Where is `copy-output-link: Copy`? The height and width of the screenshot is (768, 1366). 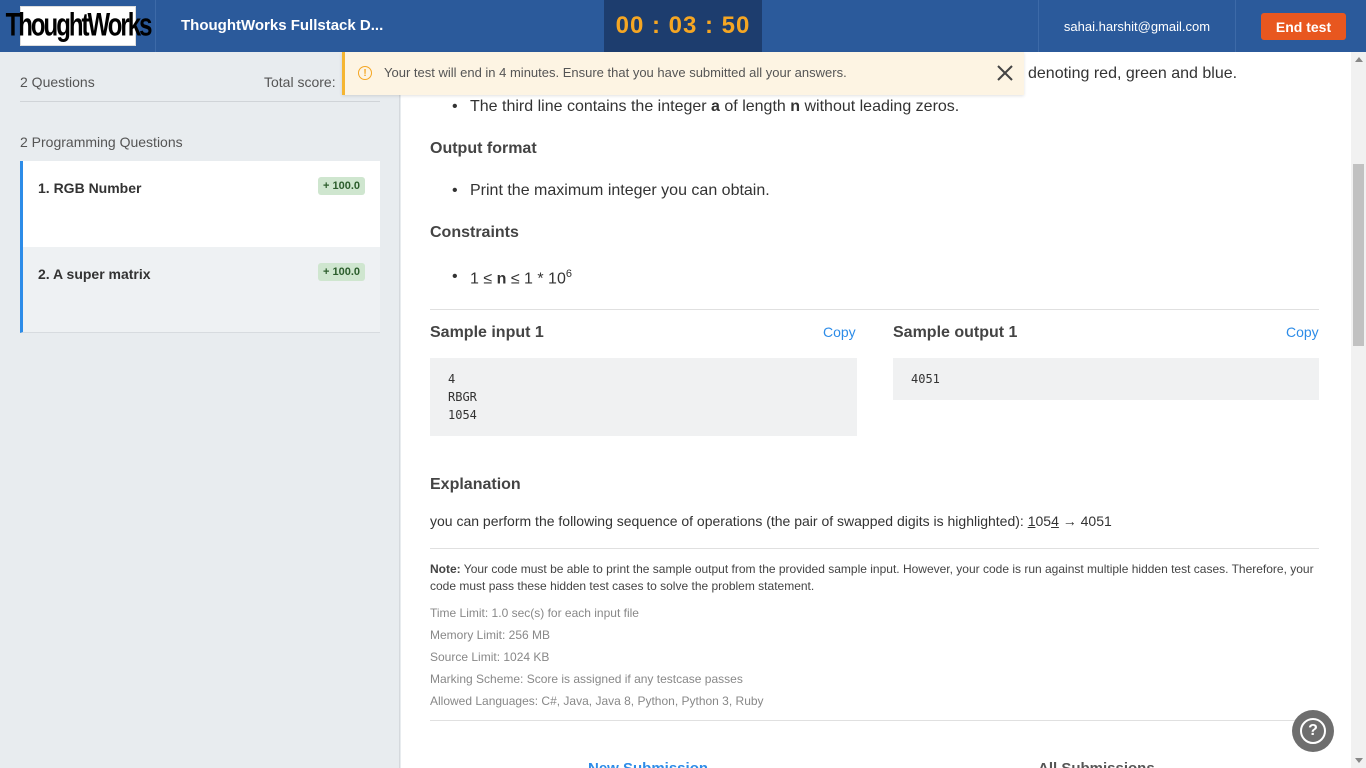 copy-output-link: Copy is located at coordinates (1302, 332).